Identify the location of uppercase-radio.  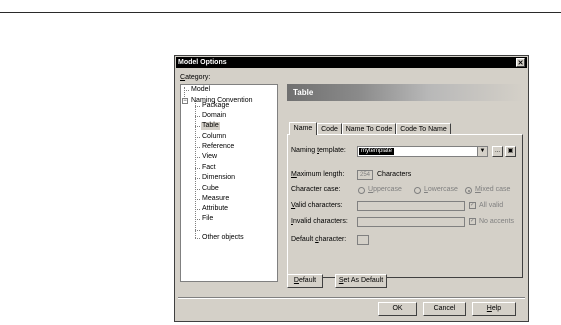
(361, 190).